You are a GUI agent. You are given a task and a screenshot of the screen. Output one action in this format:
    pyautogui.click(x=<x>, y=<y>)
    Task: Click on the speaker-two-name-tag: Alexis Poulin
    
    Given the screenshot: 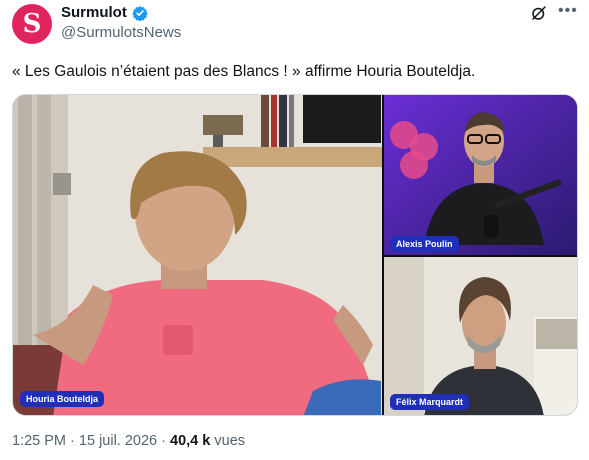 What is the action you would take?
    pyautogui.click(x=424, y=244)
    